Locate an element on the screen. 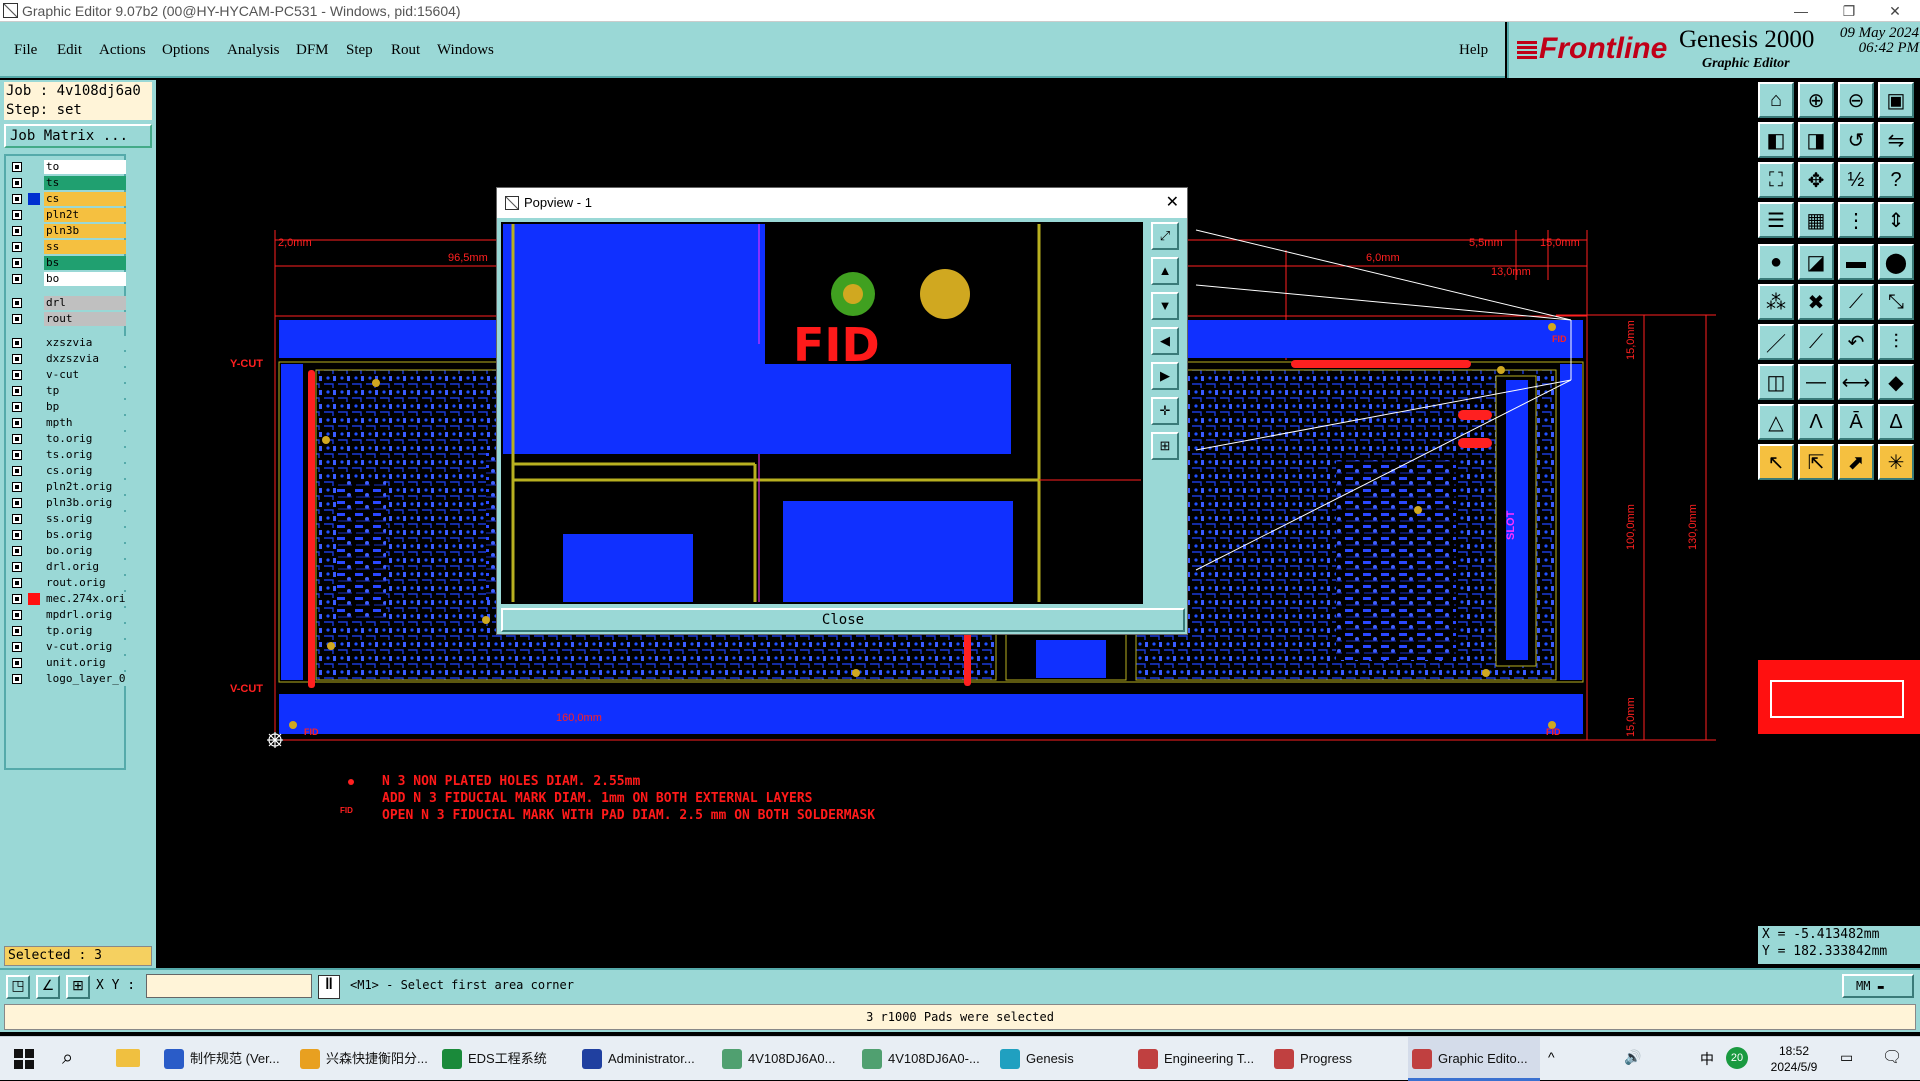 The image size is (1920, 1081). tray-chevron-icon: ^ is located at coordinates (1551, 1057).